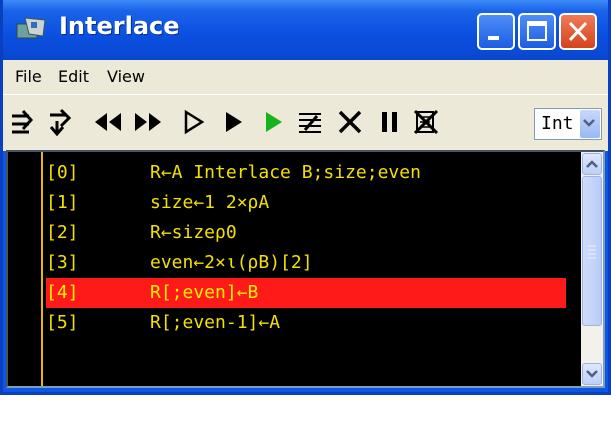  What do you see at coordinates (106, 122) in the screenshot?
I see `backward-icon` at bounding box center [106, 122].